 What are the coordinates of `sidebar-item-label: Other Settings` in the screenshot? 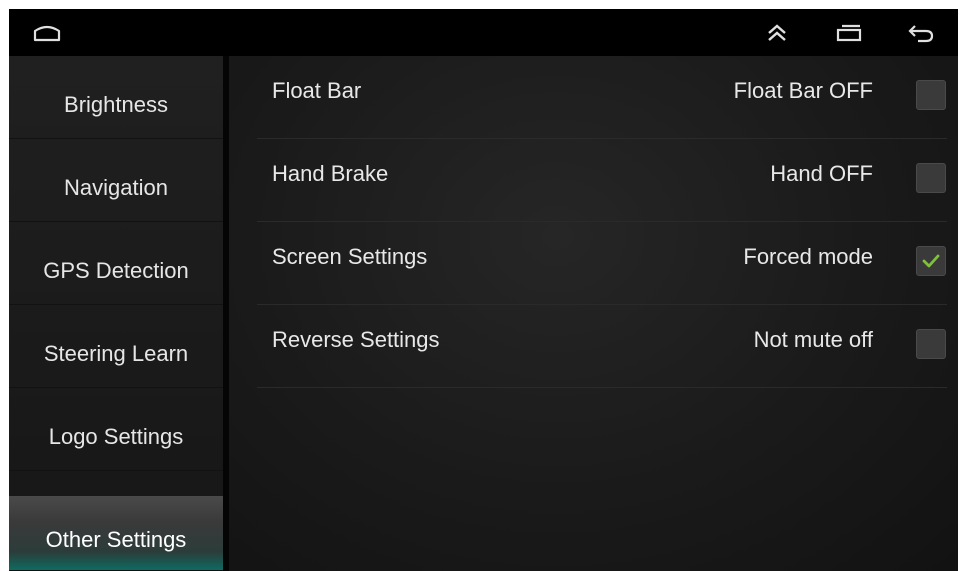 It's located at (116, 539).